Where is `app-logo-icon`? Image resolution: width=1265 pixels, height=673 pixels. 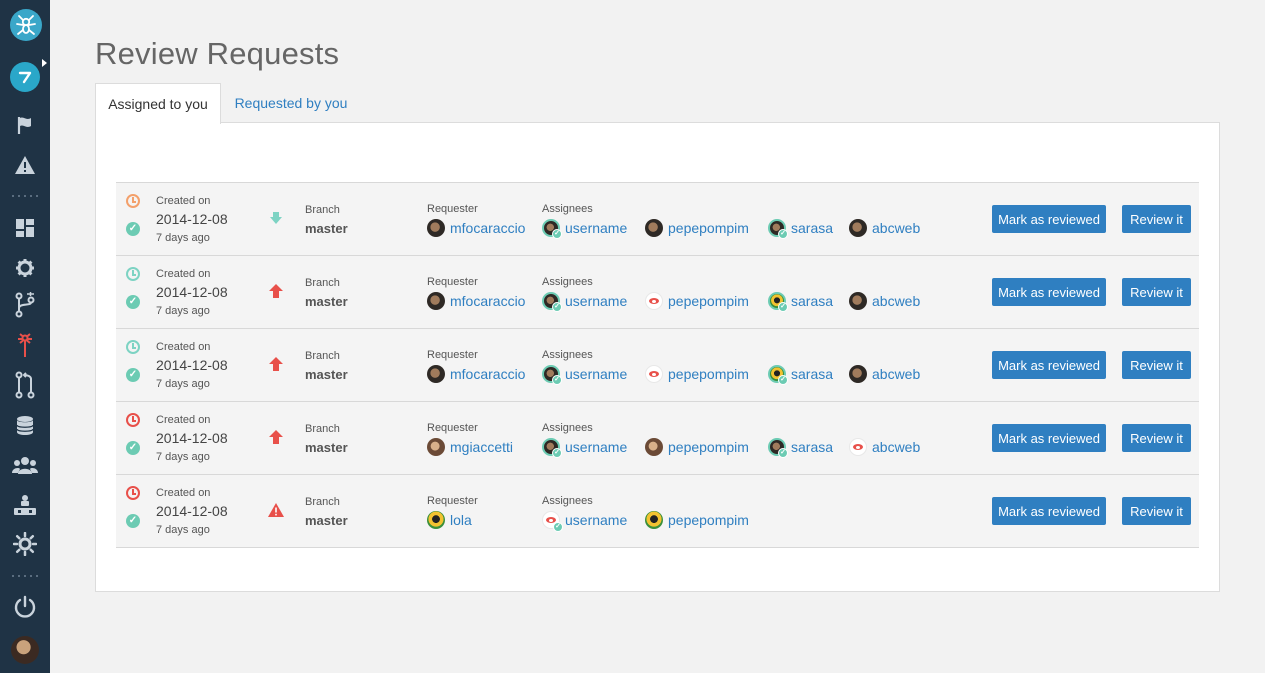 app-logo-icon is located at coordinates (26, 25).